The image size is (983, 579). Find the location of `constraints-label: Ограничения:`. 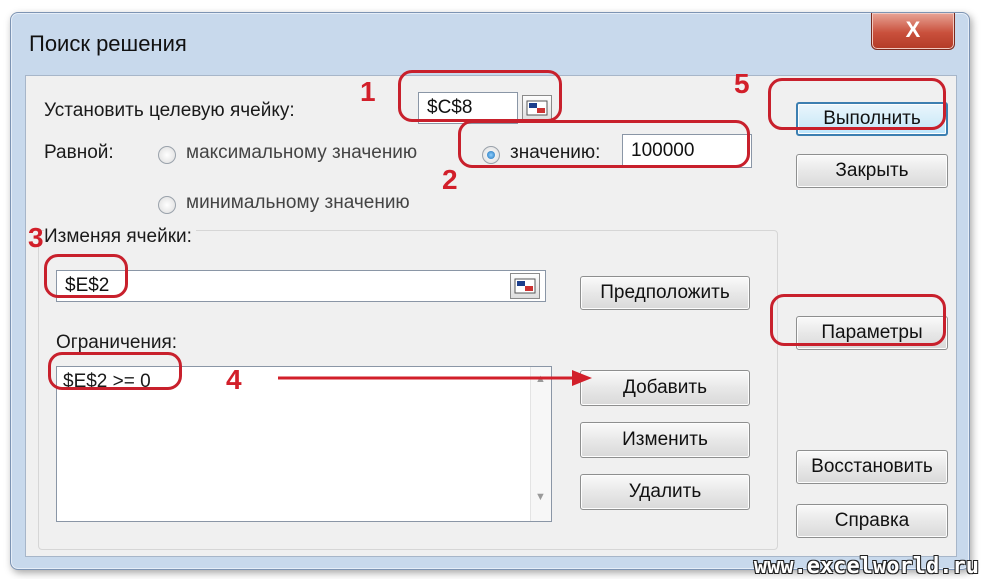

constraints-label: Ограничения: is located at coordinates (117, 342).